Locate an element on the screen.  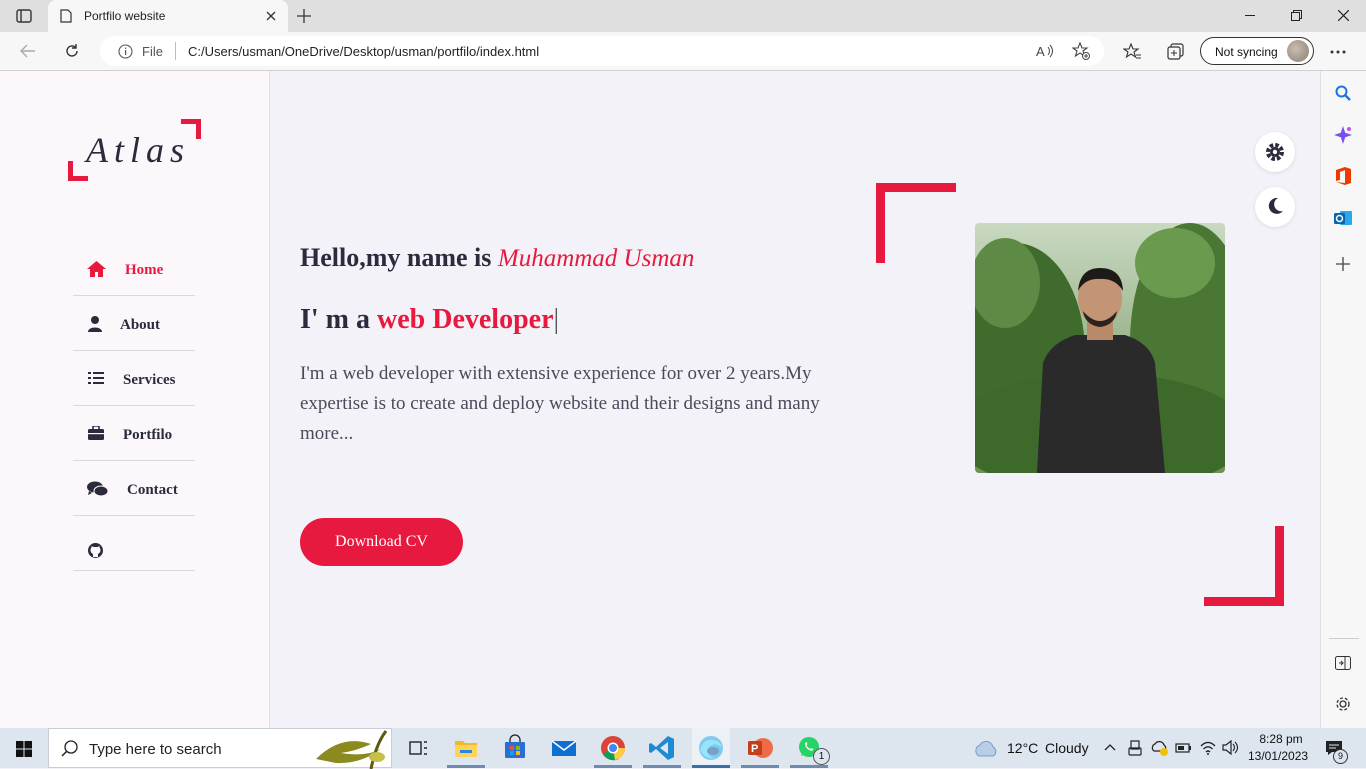
favorites-icon is located at coordinates (1132, 51).